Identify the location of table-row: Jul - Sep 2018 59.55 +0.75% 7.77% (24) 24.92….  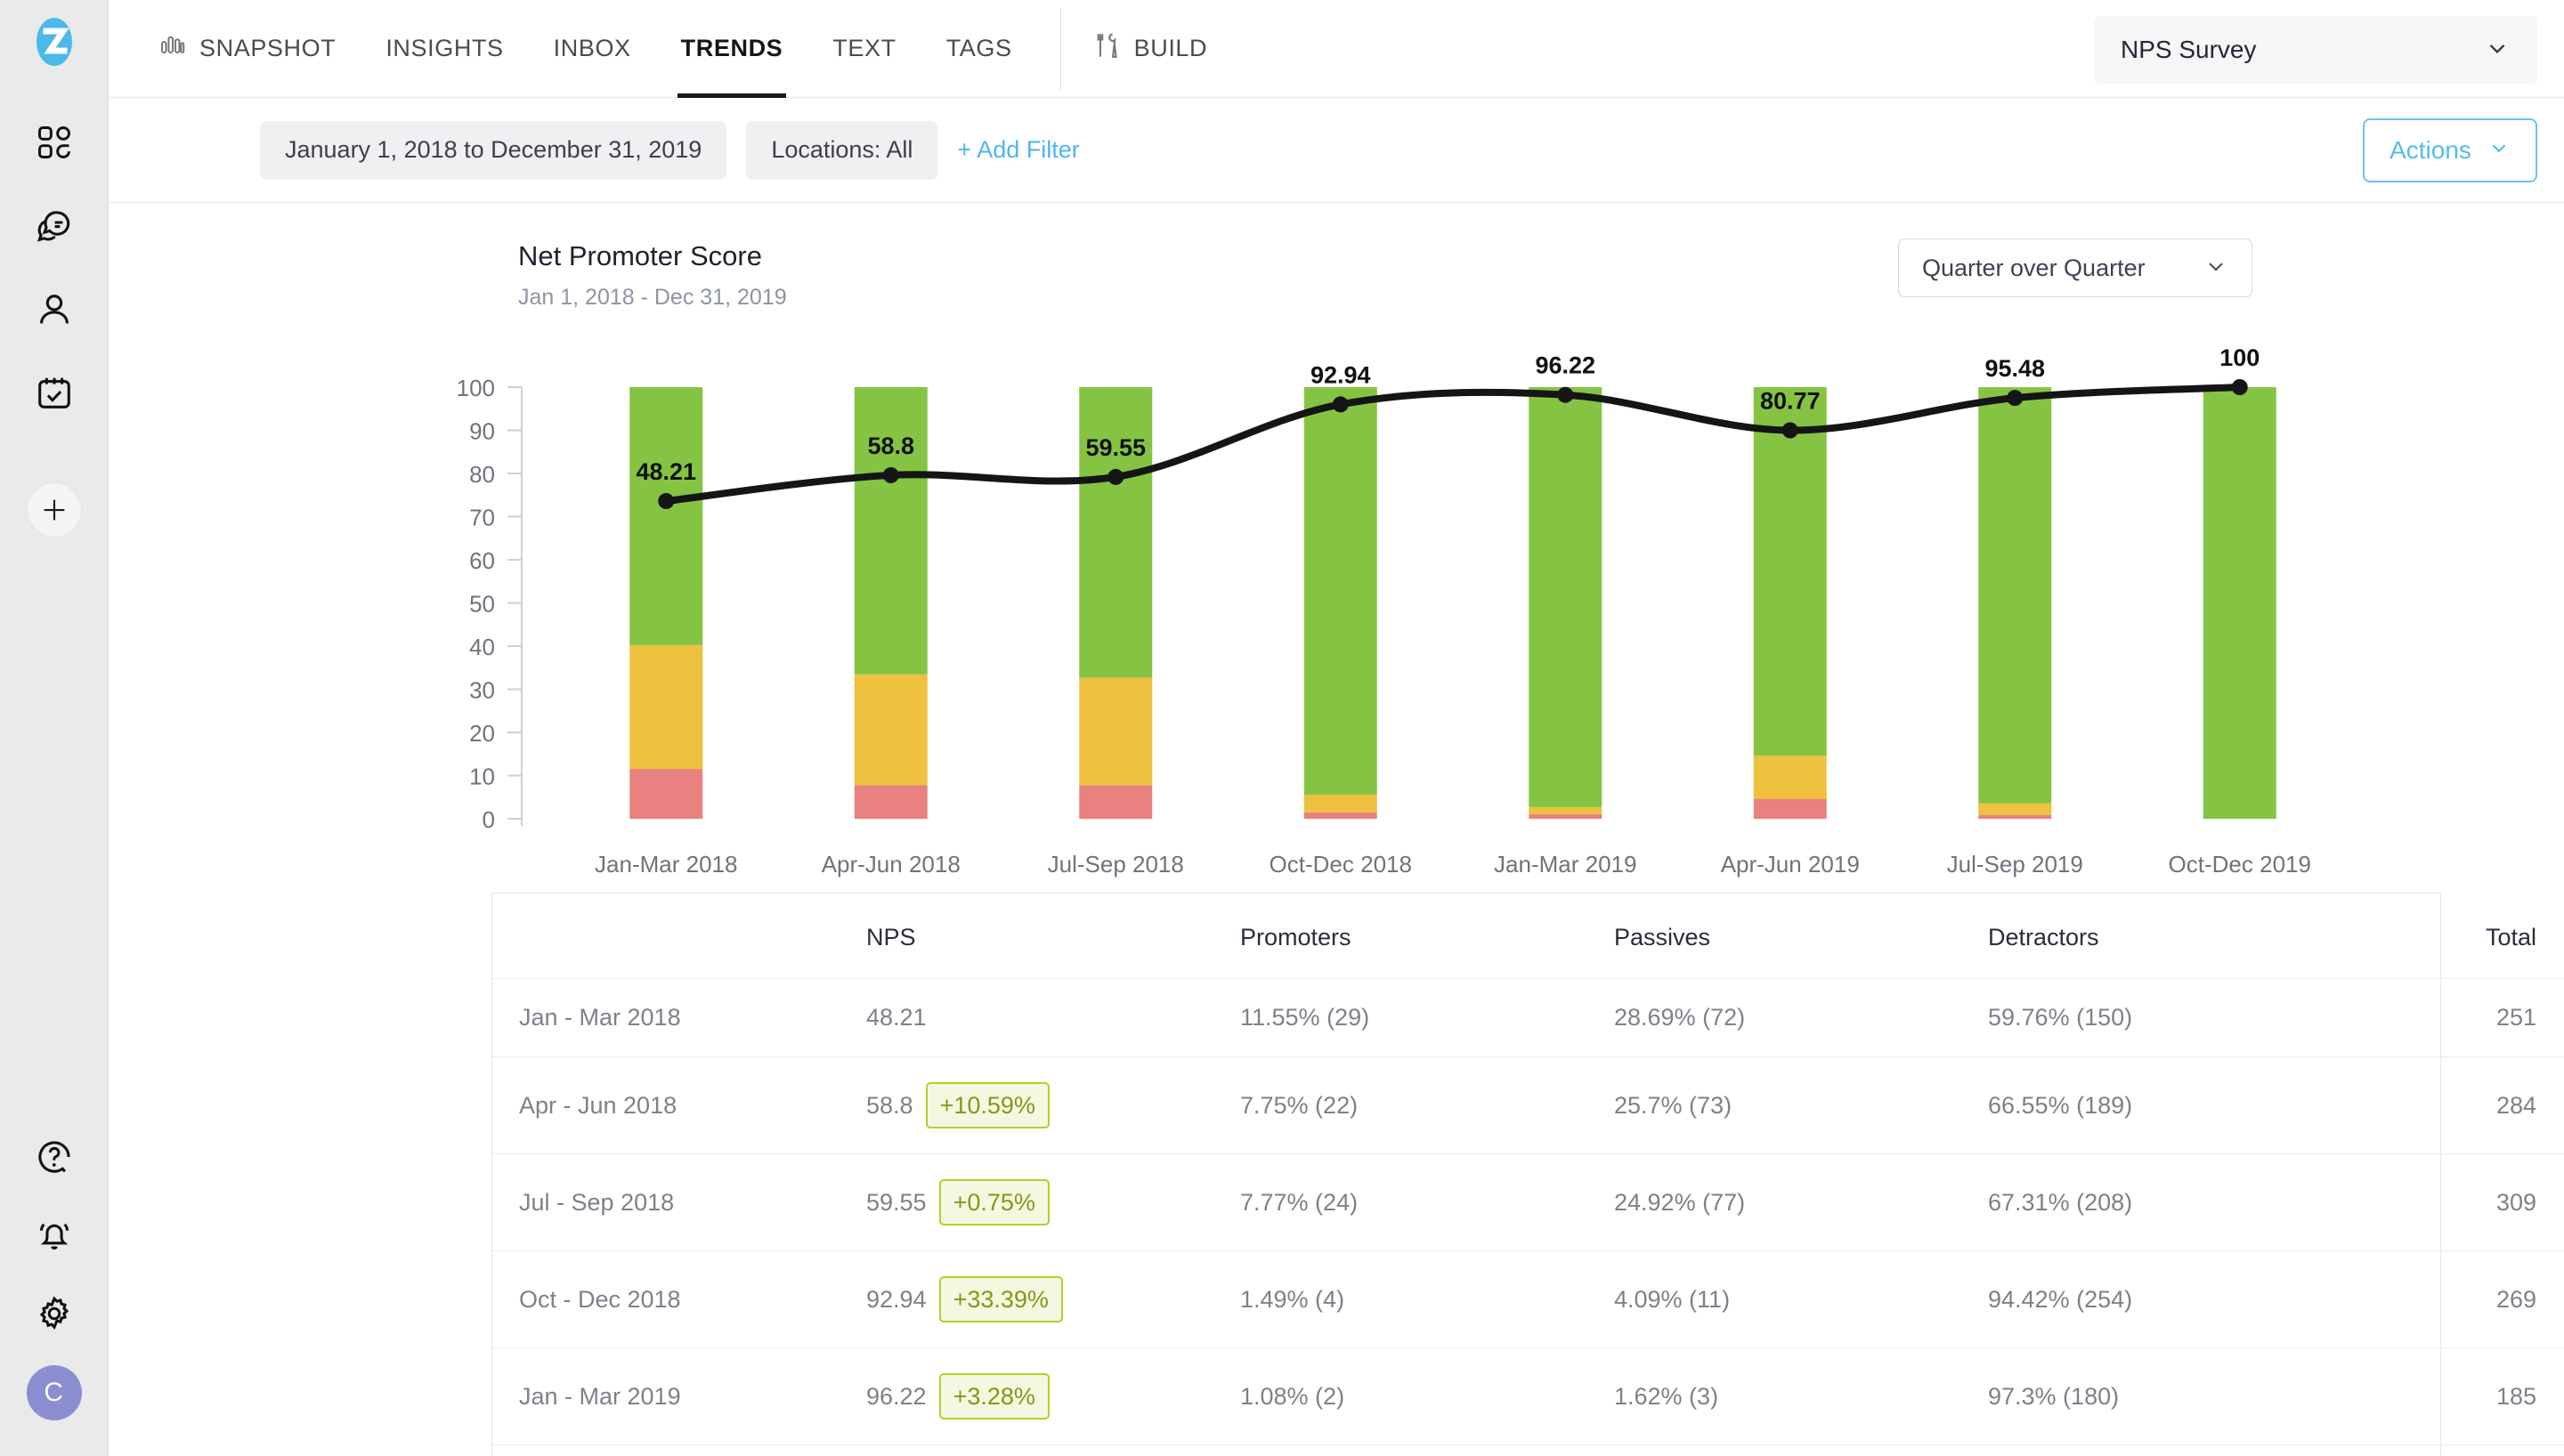
(1528, 1202).